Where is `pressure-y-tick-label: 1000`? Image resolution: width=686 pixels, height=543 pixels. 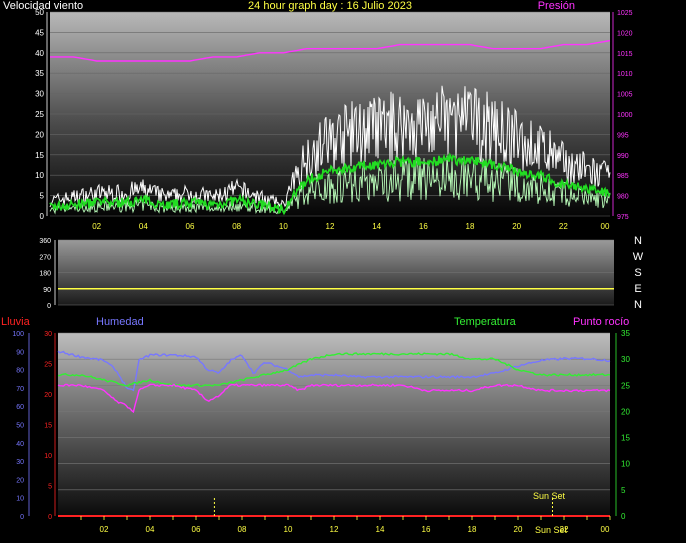
pressure-y-tick-label: 1000 is located at coordinates (625, 115).